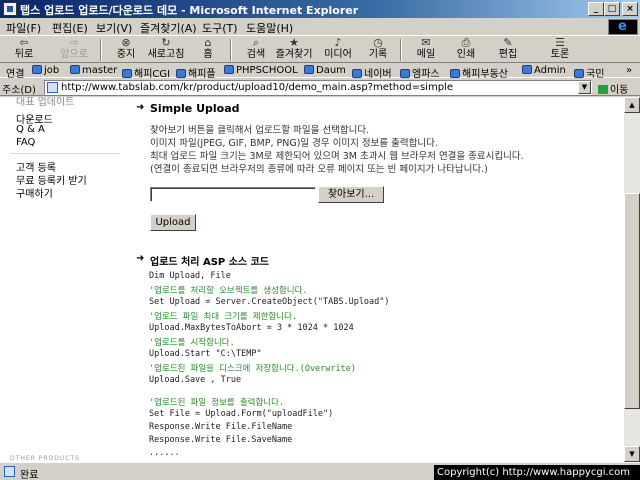 The height and width of the screenshot is (480, 640). What do you see at coordinates (325, 70) in the screenshot?
I see `link-daum: Daum` at bounding box center [325, 70].